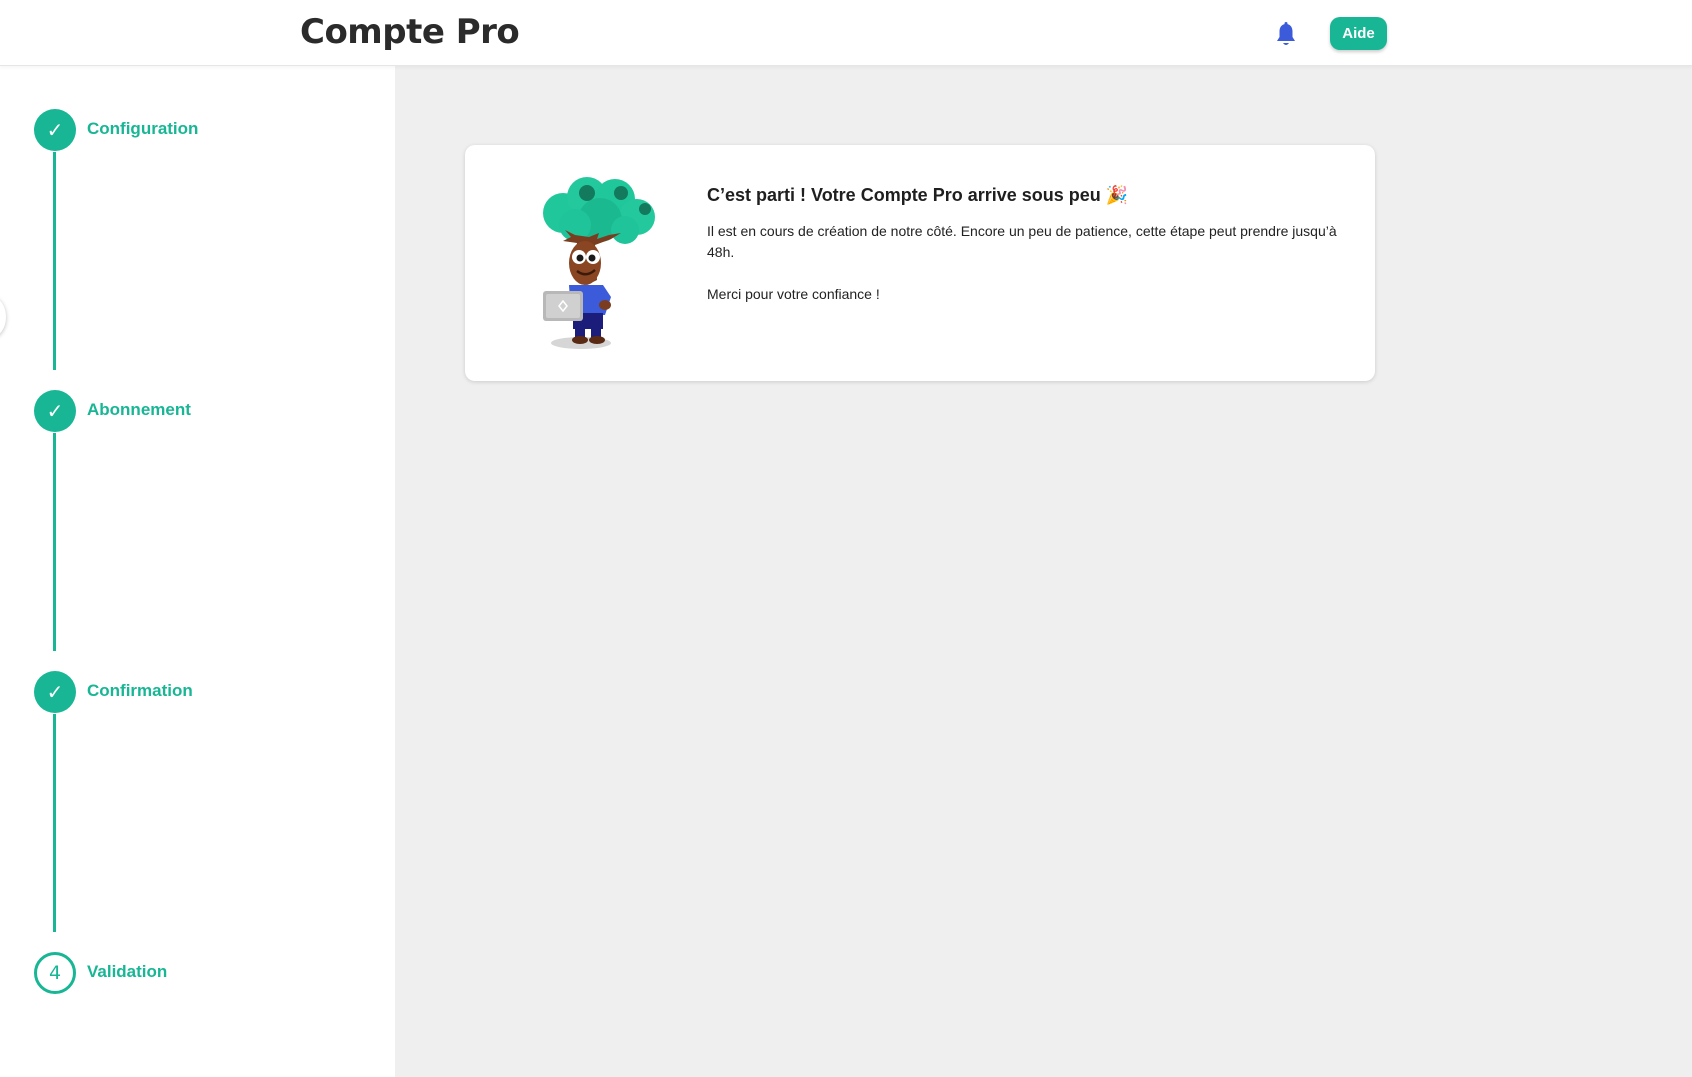  Describe the element at coordinates (55, 973) in the screenshot. I see `step-number-badge: 4` at that location.